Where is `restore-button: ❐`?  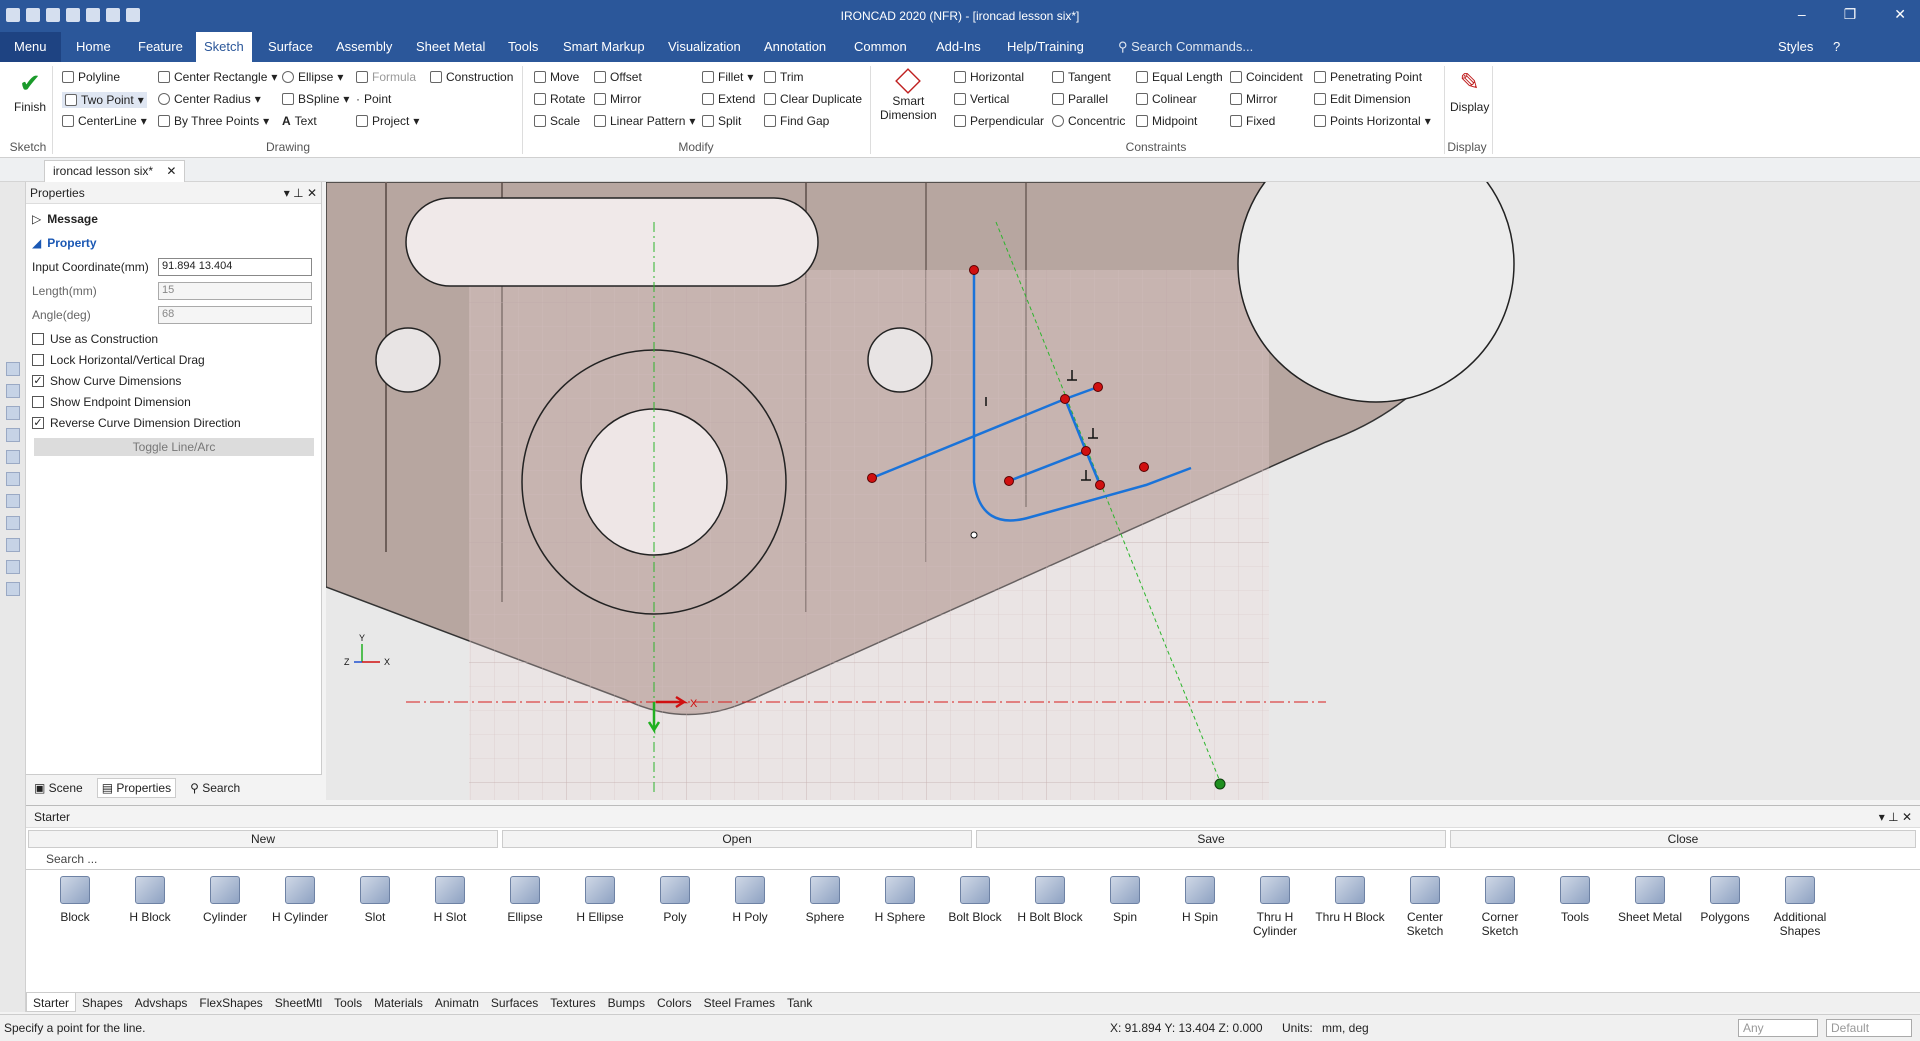
restore-button: ❐ is located at coordinates (1850, 14).